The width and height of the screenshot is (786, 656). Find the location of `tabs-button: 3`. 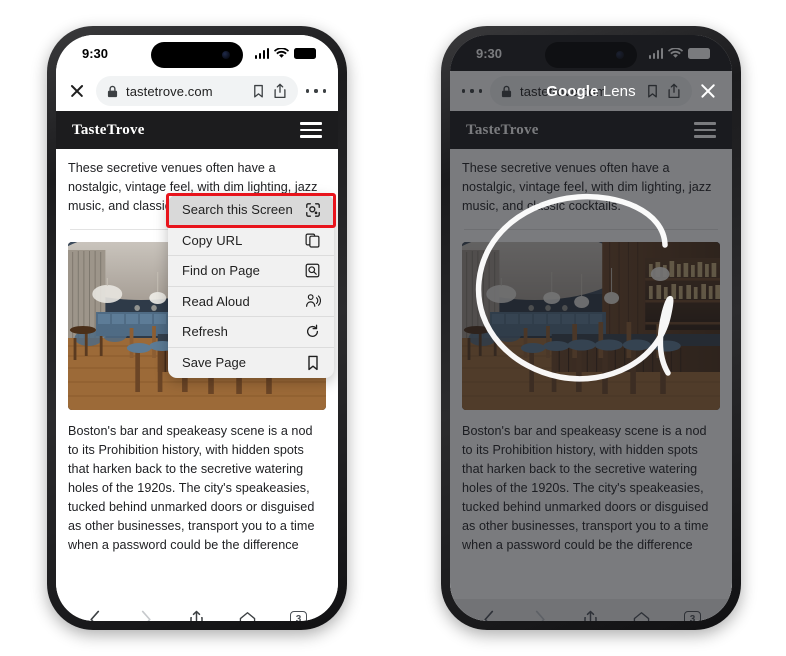

tabs-button: 3 is located at coordinates (299, 612).